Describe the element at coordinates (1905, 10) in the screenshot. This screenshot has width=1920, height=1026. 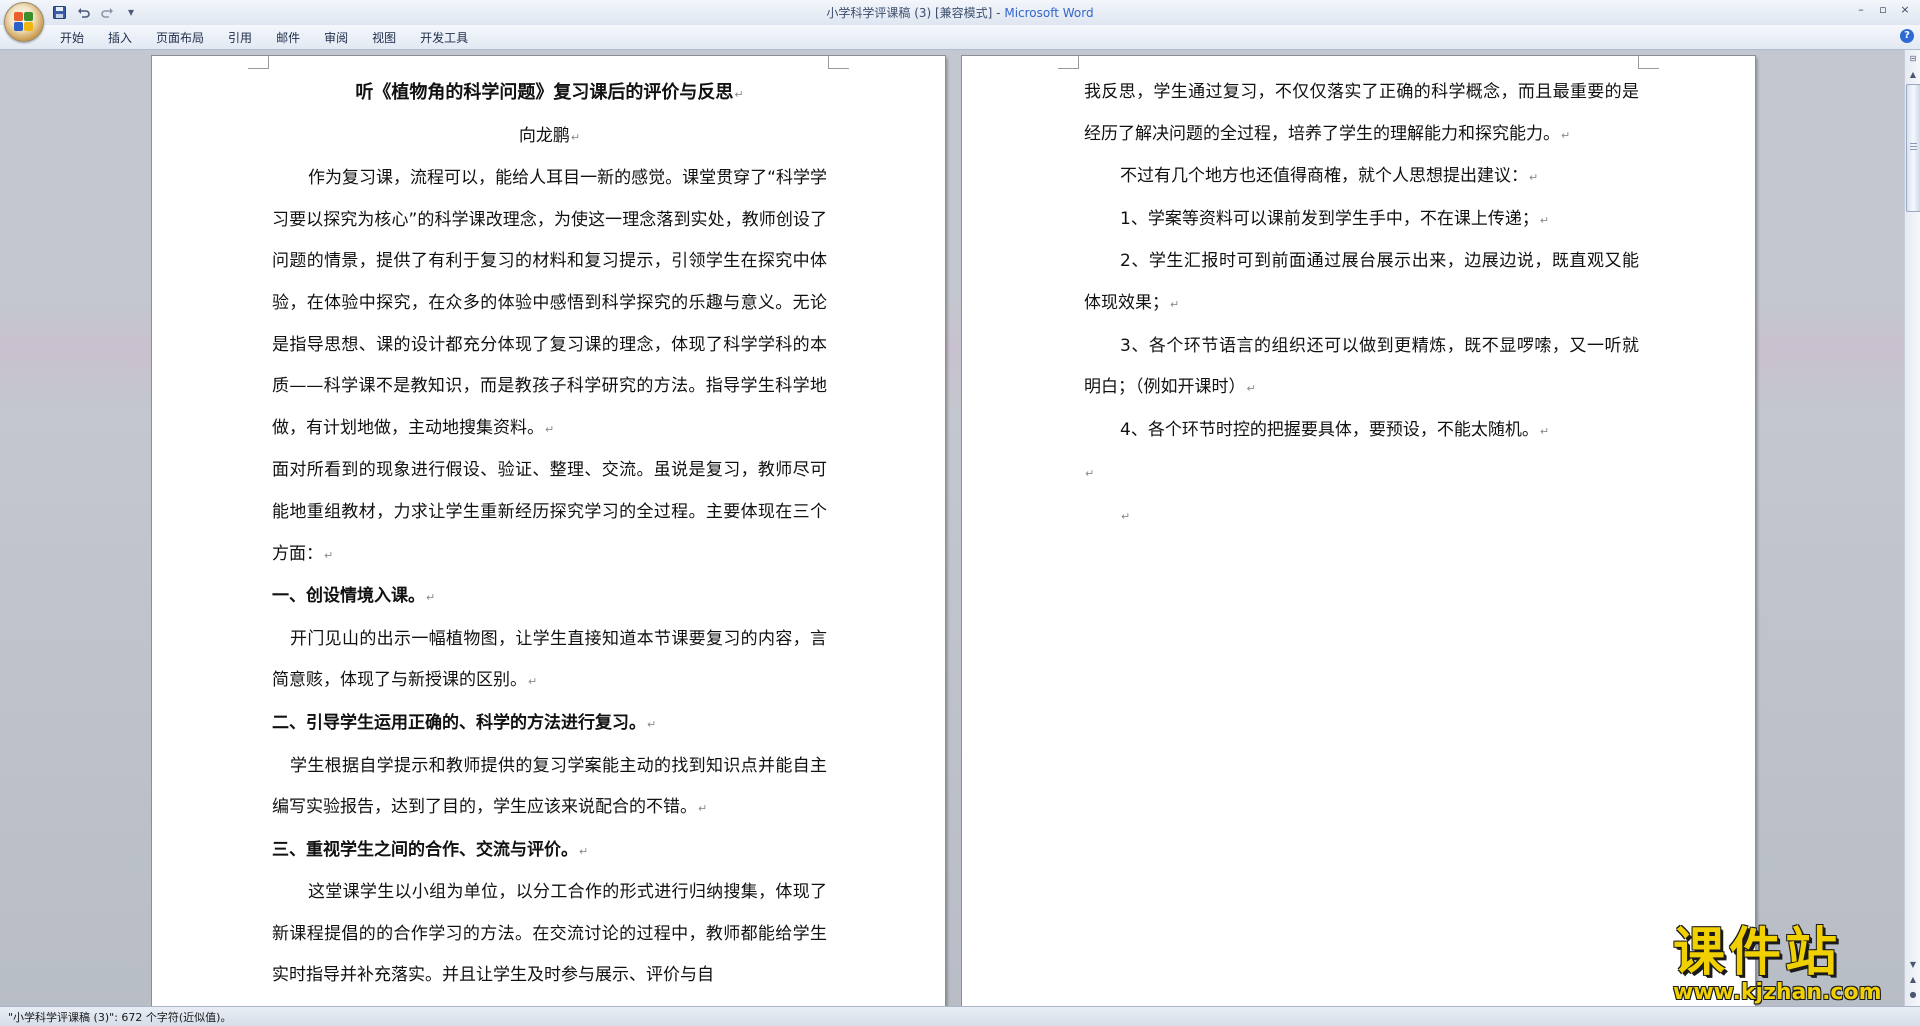
I see `close-button: ×` at that location.